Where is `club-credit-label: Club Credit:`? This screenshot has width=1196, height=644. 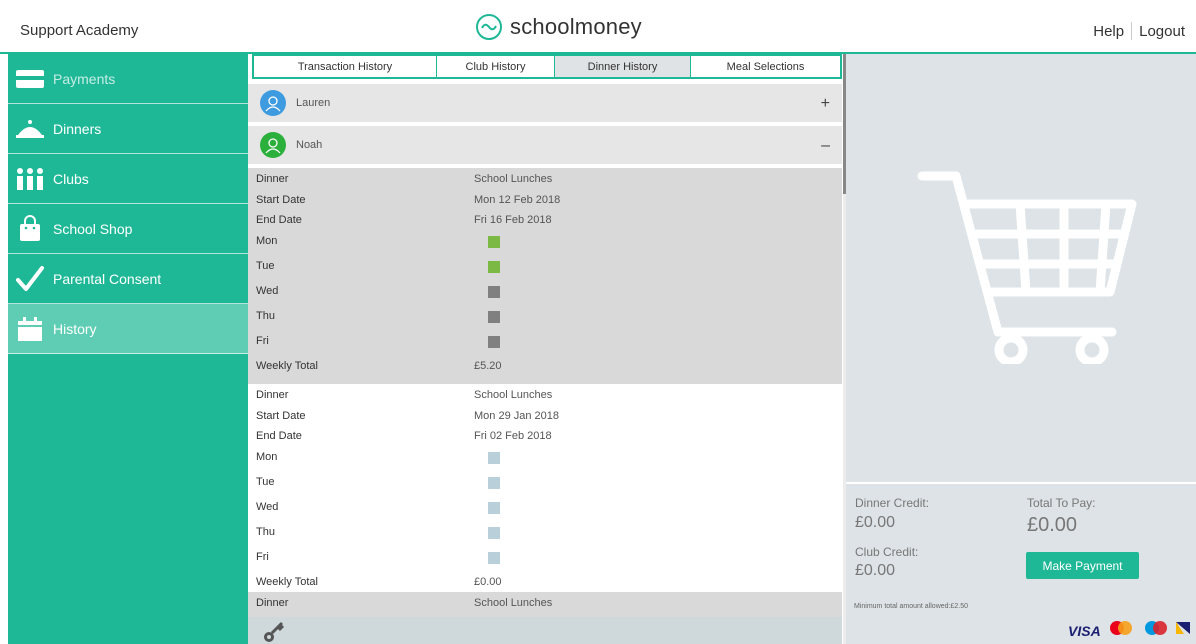
club-credit-label: Club Credit: is located at coordinates (887, 552).